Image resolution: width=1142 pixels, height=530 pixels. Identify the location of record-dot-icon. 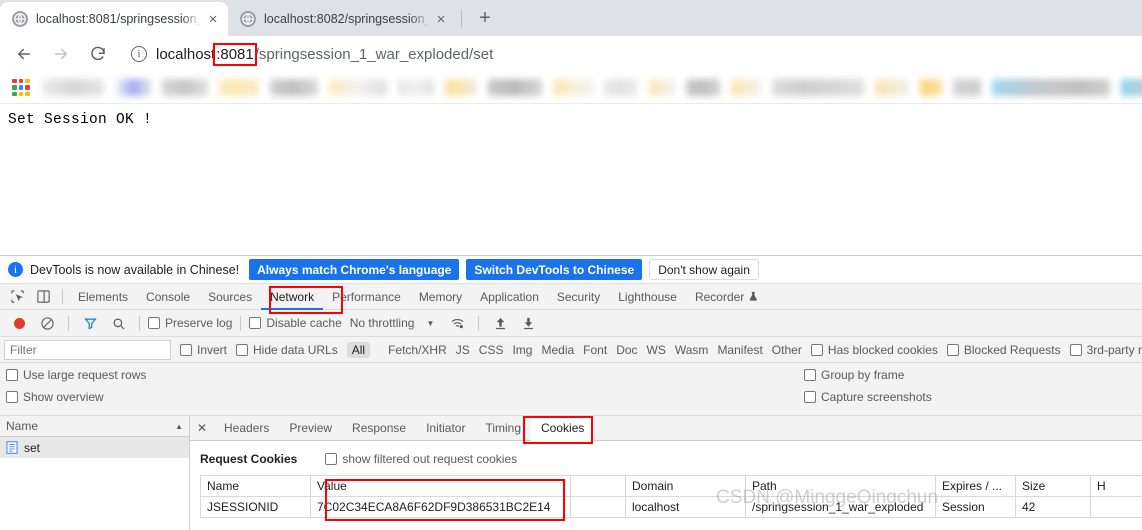
(19, 323).